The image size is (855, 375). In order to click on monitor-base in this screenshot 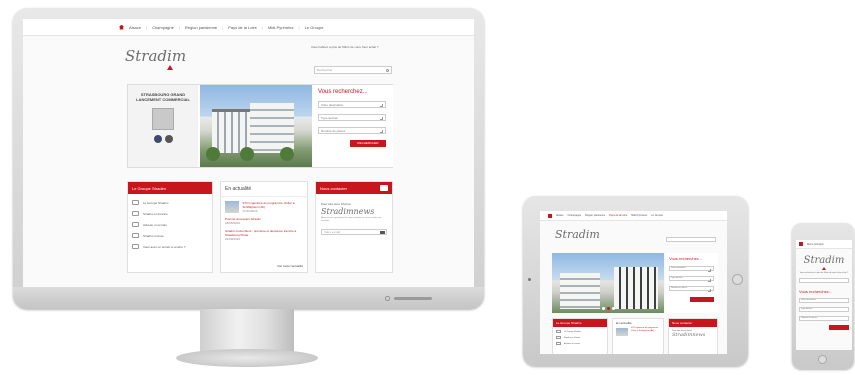, I will do `click(247, 358)`.